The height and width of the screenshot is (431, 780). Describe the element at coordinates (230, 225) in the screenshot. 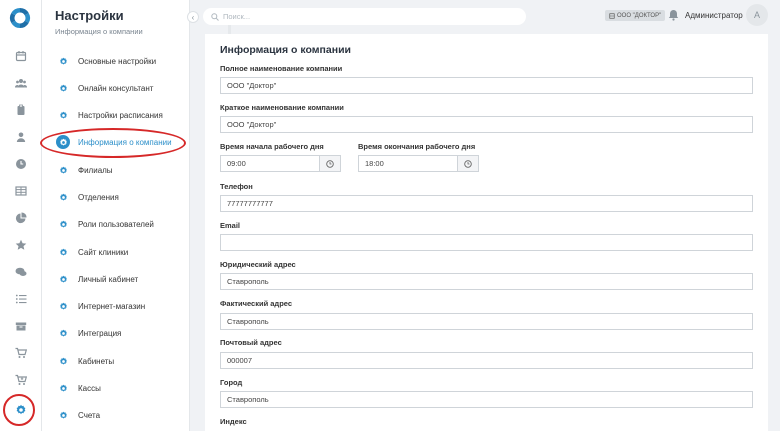

I see `email-label: Email` at that location.